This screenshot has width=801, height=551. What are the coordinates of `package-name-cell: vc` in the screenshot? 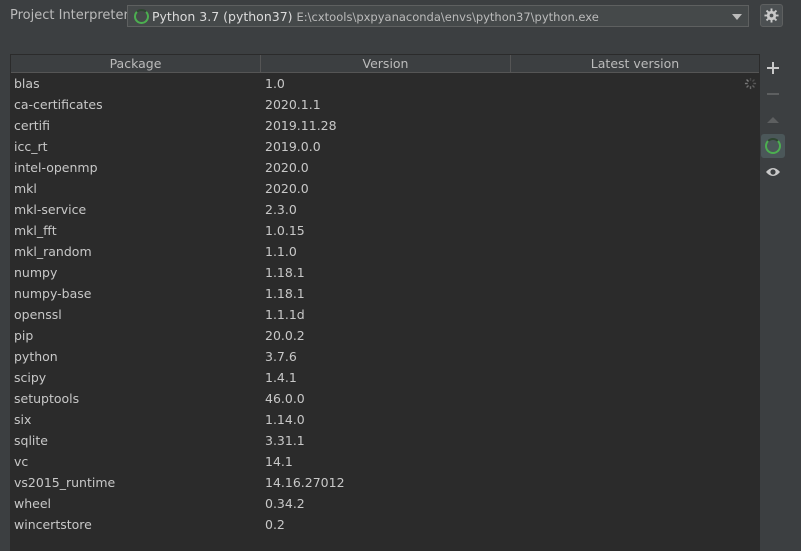 It's located at (21, 461).